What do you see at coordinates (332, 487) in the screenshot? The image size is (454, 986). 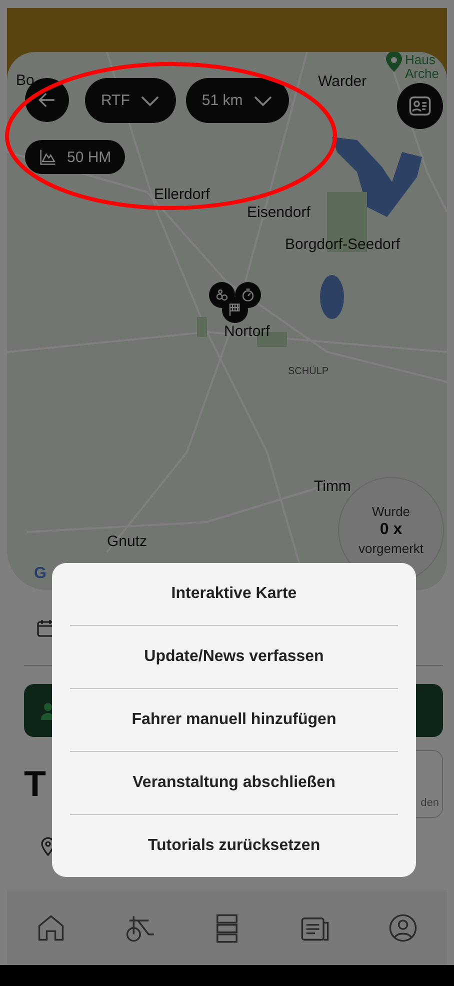 I see `place-label: Timm` at bounding box center [332, 487].